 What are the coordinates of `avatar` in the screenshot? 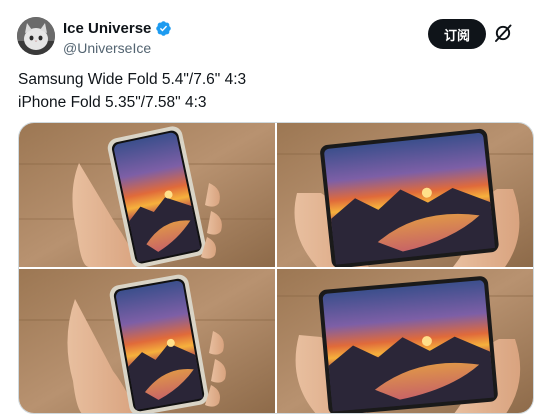 It's located at (36, 36).